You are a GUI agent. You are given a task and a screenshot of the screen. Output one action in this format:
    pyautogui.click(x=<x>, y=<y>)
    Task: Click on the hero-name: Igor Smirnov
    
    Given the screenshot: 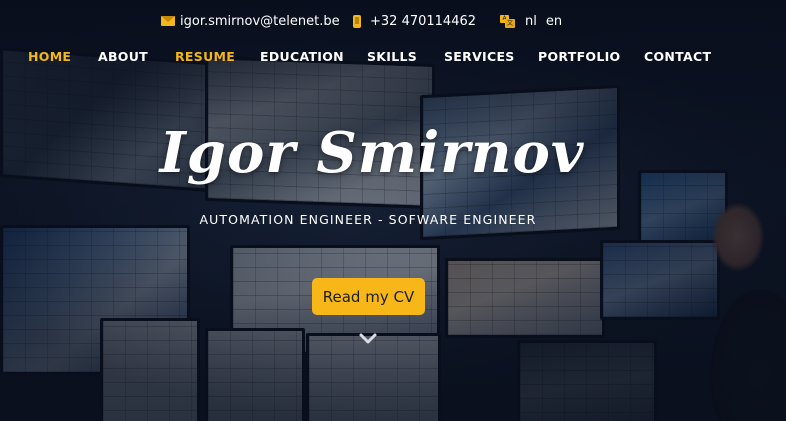 What is the action you would take?
    pyautogui.click(x=372, y=153)
    